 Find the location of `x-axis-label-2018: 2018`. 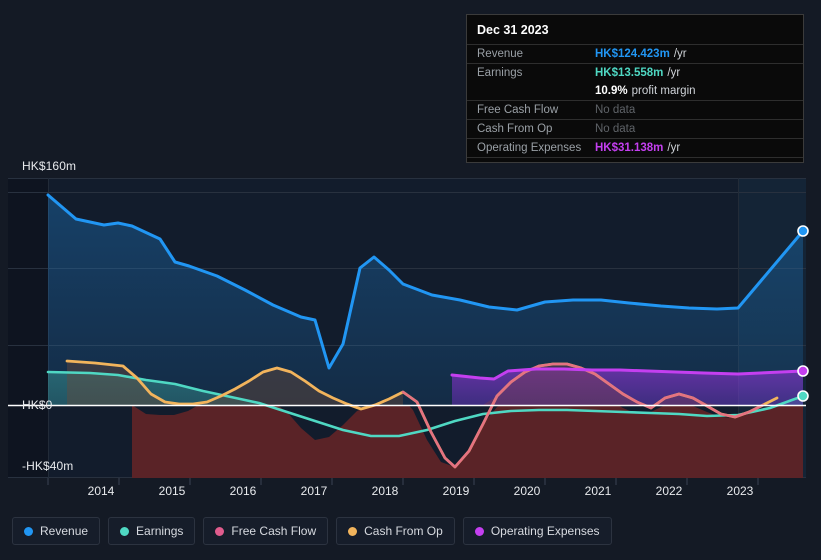

x-axis-label-2018: 2018 is located at coordinates (385, 491).